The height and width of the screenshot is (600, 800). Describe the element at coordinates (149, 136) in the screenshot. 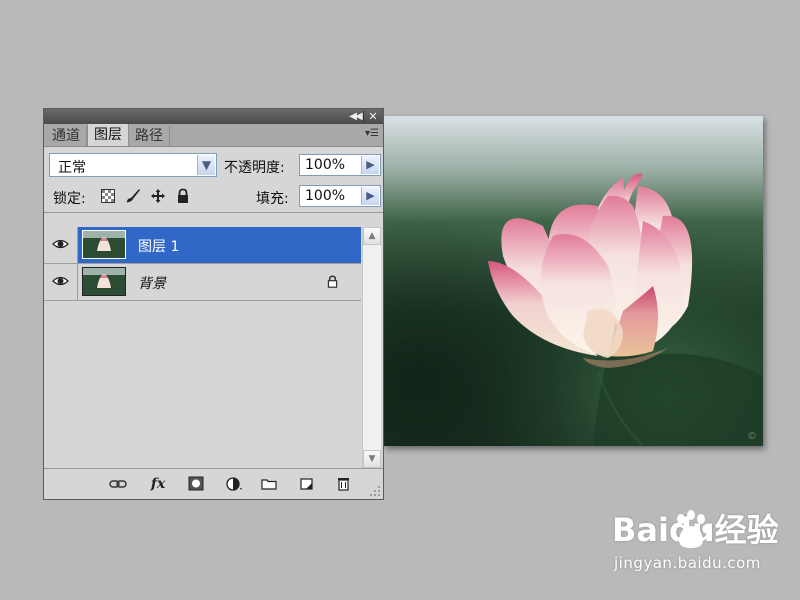

I see `tab-paths: 路径` at that location.